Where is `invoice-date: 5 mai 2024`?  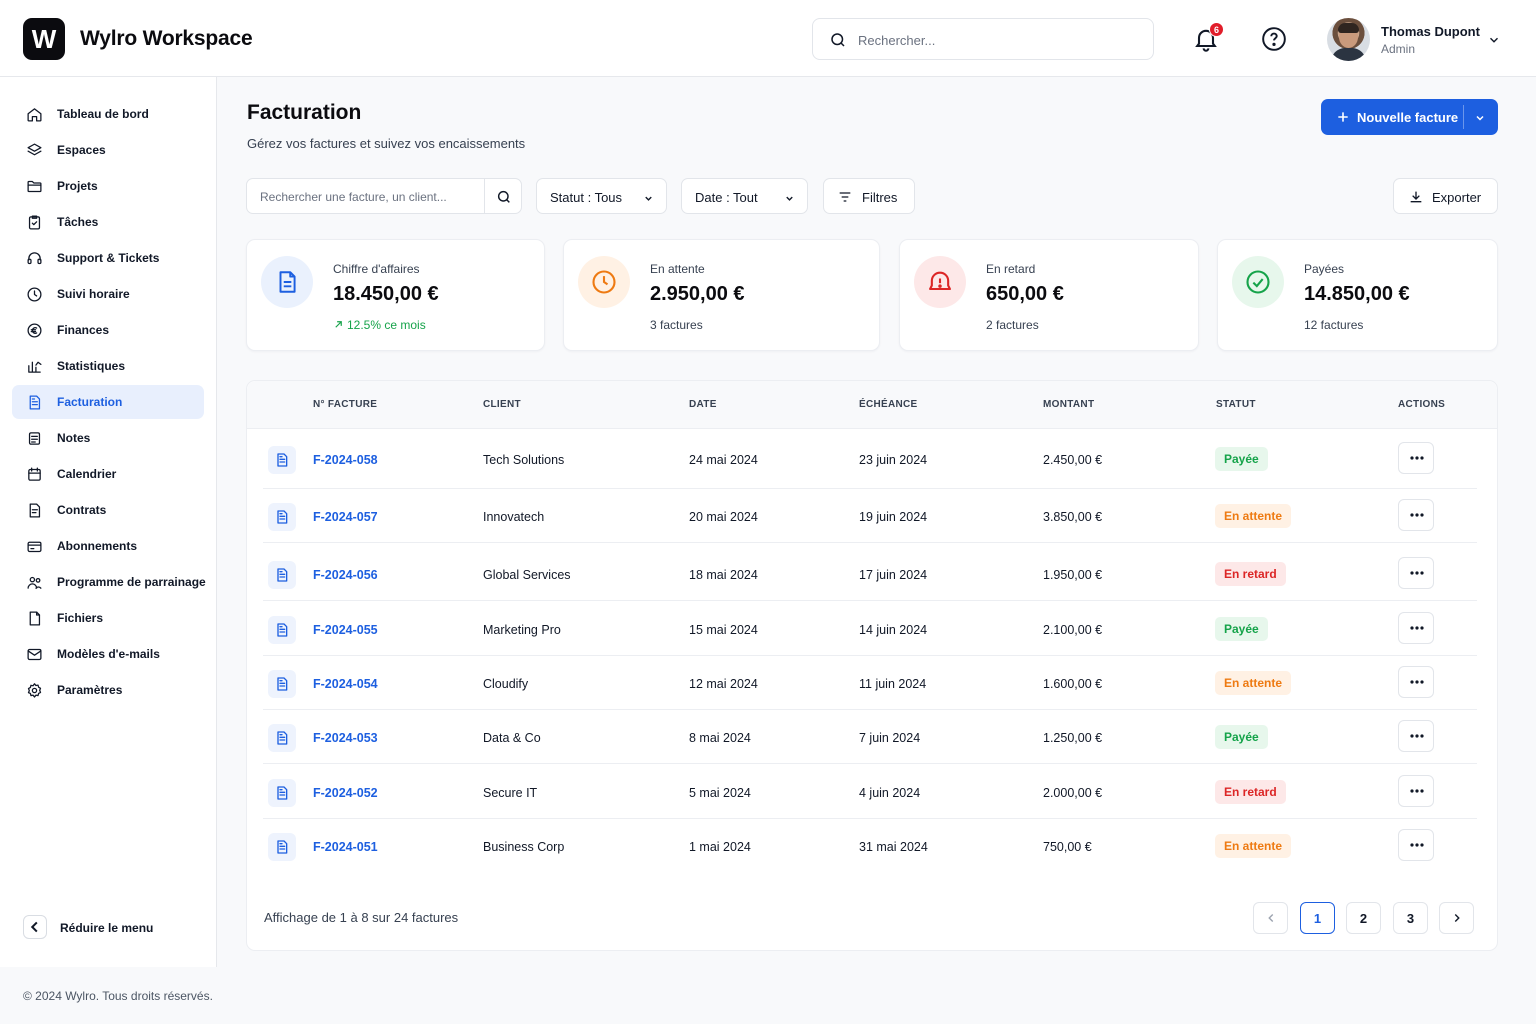 invoice-date: 5 mai 2024 is located at coordinates (720, 793).